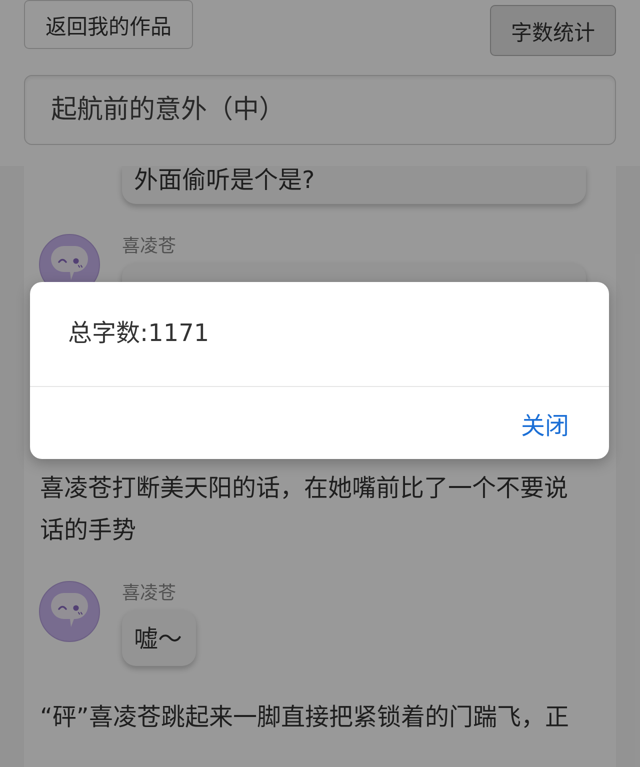 Image resolution: width=640 pixels, height=767 pixels. What do you see at coordinates (305, 717) in the screenshot?
I see `narration-text: “砰”喜凌苍跳起来一脚直接把紧锁着的门踹飞，正` at bounding box center [305, 717].